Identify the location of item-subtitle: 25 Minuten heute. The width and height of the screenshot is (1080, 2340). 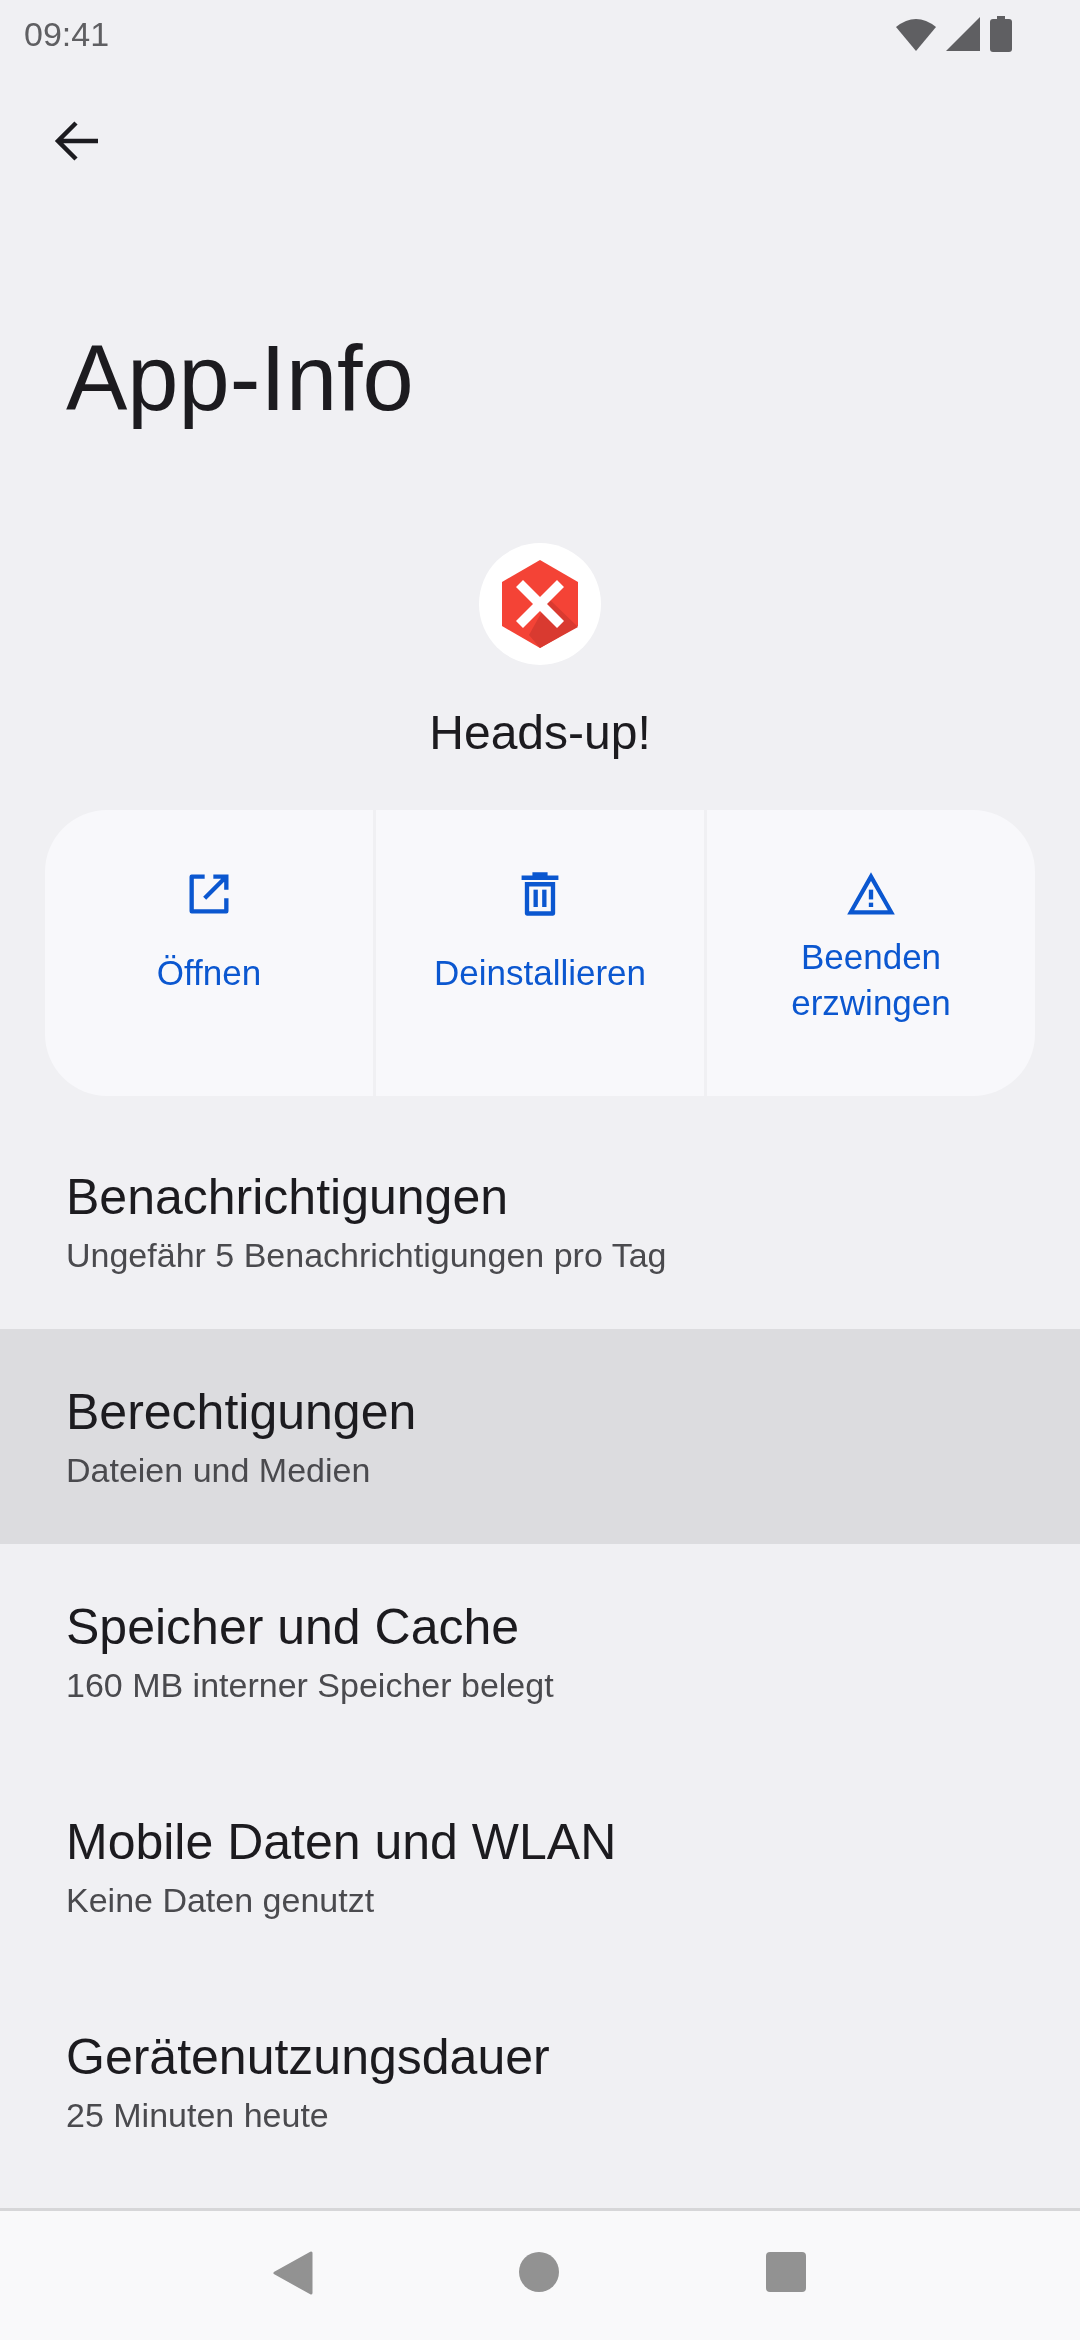
(198, 2116).